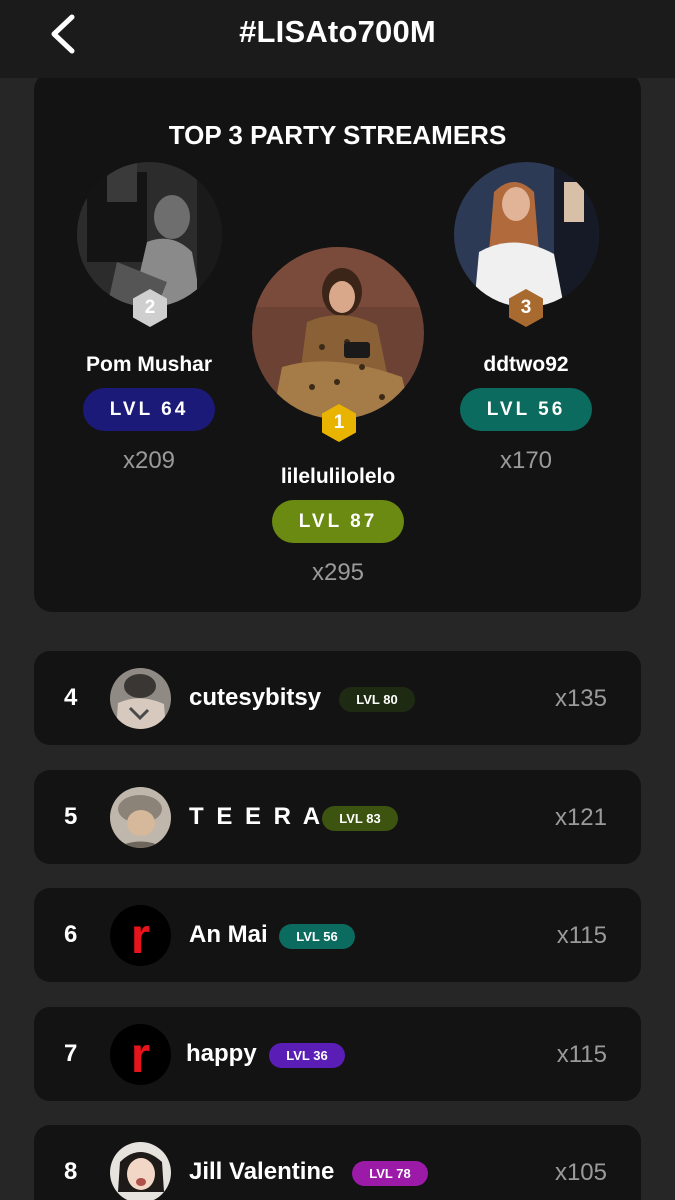  What do you see at coordinates (338, 521) in the screenshot?
I see `podium-level-1: LVL 87` at bounding box center [338, 521].